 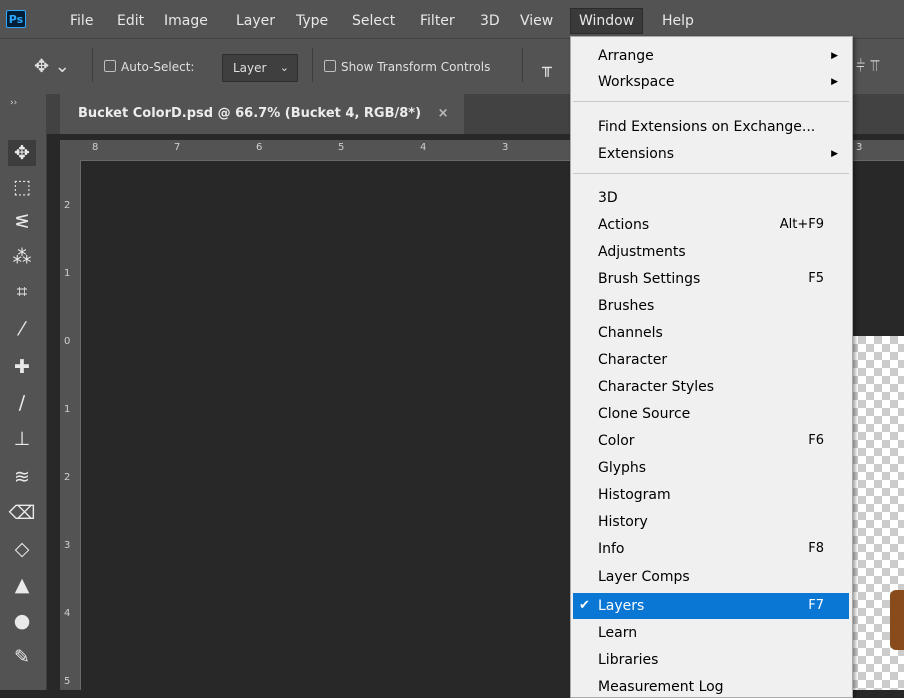 What do you see at coordinates (678, 21) in the screenshot?
I see `menu-help: Help` at bounding box center [678, 21].